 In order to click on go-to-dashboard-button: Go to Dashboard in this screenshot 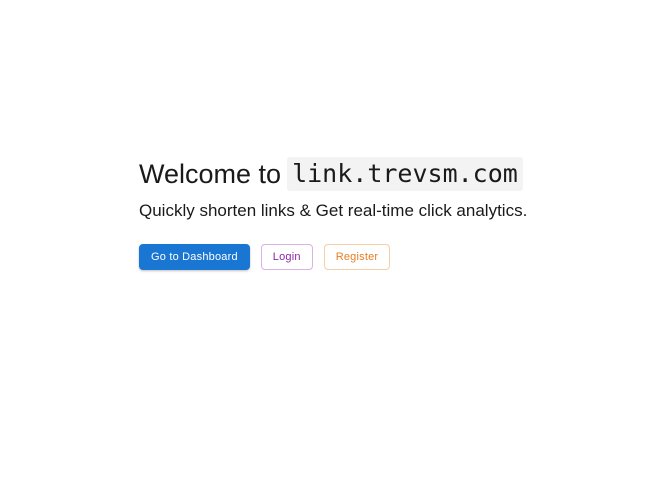, I will do `click(194, 257)`.